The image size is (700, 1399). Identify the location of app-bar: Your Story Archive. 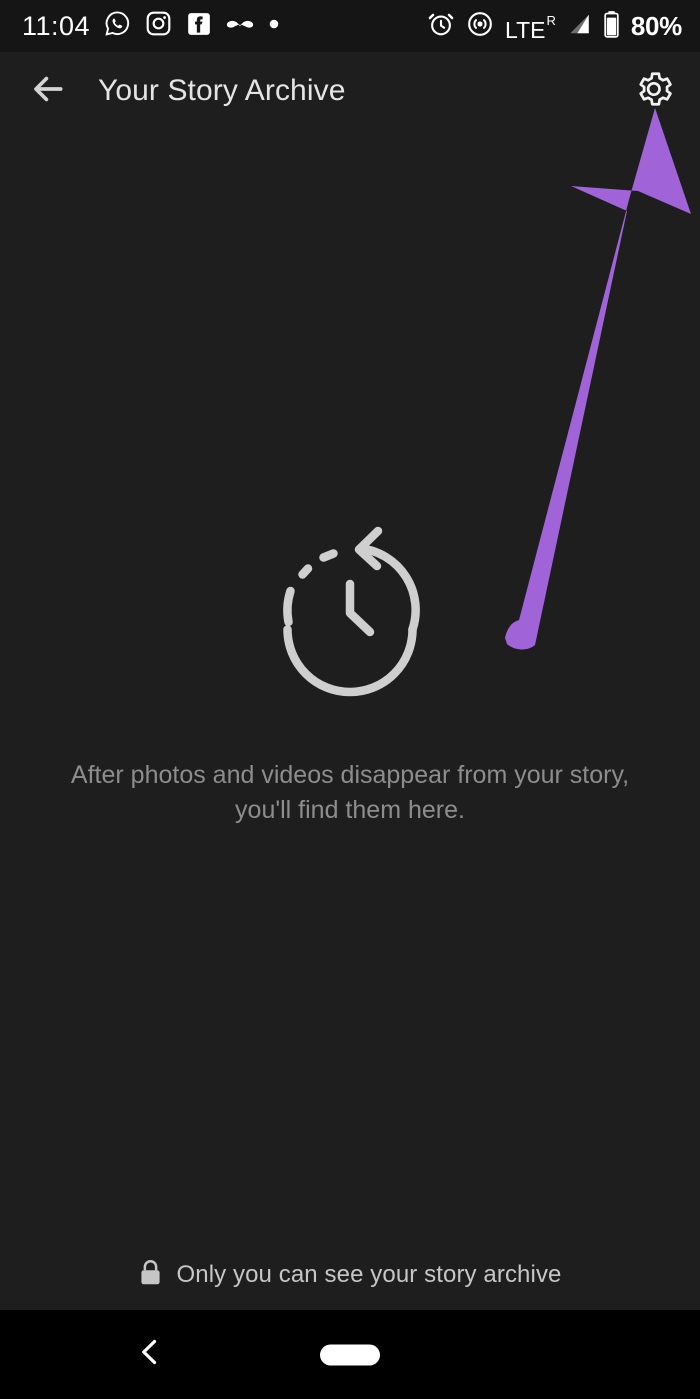
(350, 91).